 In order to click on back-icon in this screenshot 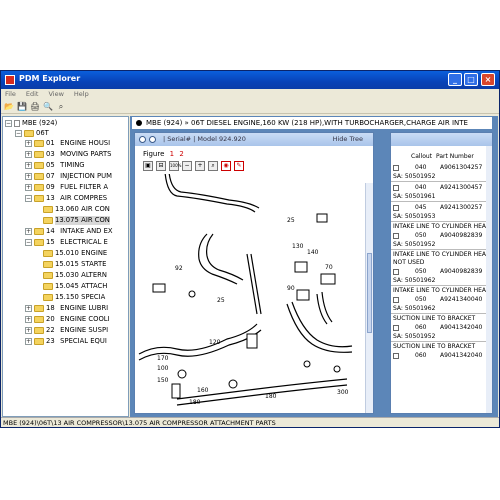, I will do `click(142, 139)`.